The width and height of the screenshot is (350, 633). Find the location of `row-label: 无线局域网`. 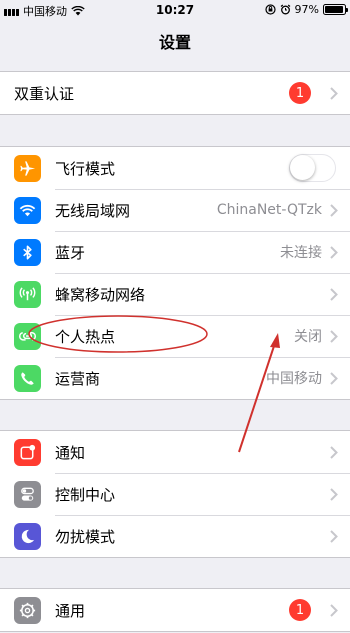

row-label: 无线局域网 is located at coordinates (93, 210).